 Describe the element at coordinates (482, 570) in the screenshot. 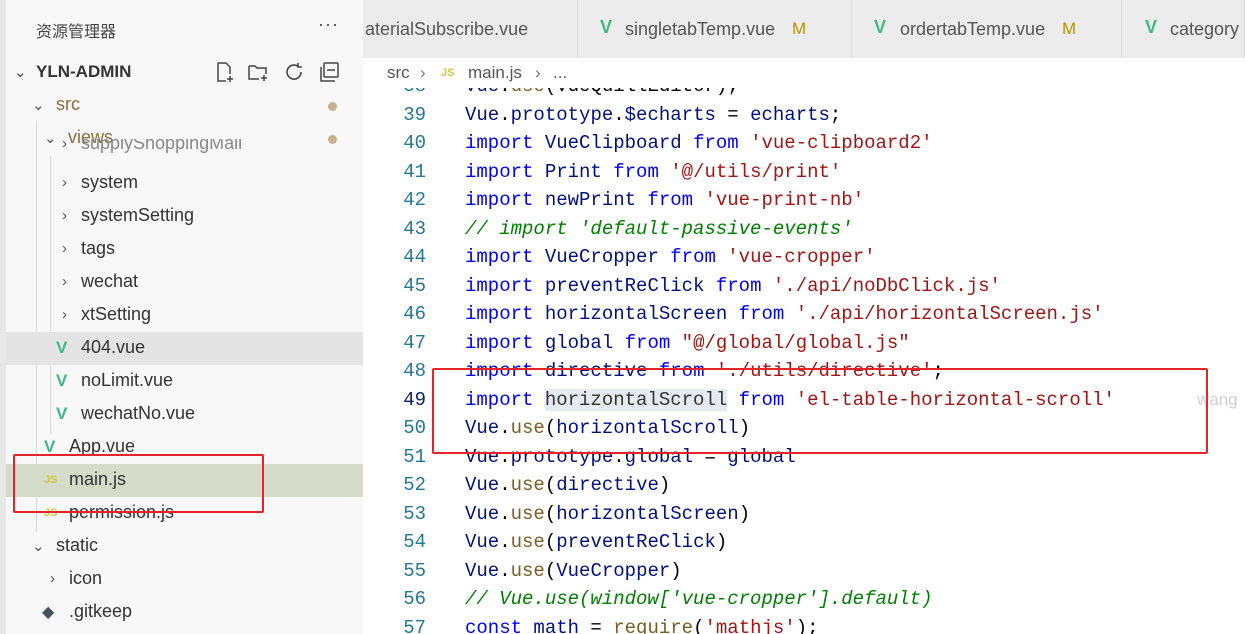

I see `code-token: Vue` at that location.